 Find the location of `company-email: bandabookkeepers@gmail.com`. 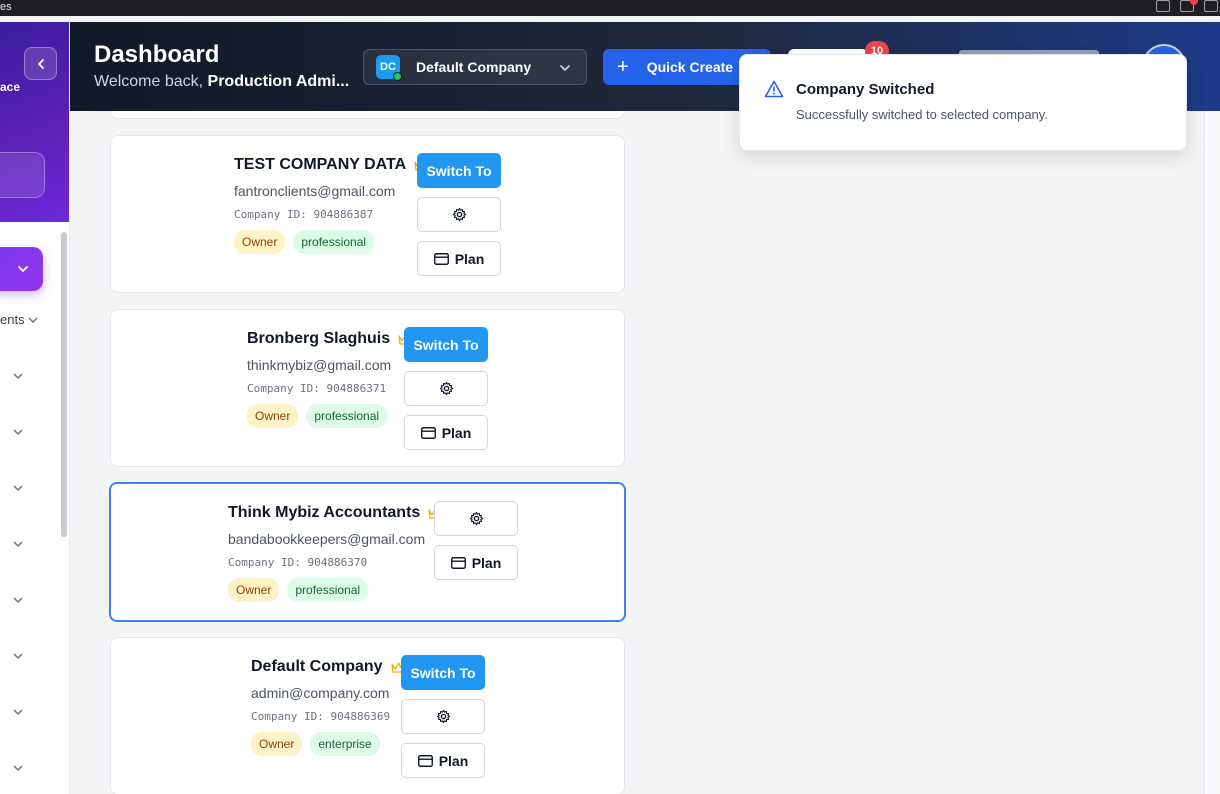

company-email: bandabookkeepers@gmail.com is located at coordinates (327, 539).